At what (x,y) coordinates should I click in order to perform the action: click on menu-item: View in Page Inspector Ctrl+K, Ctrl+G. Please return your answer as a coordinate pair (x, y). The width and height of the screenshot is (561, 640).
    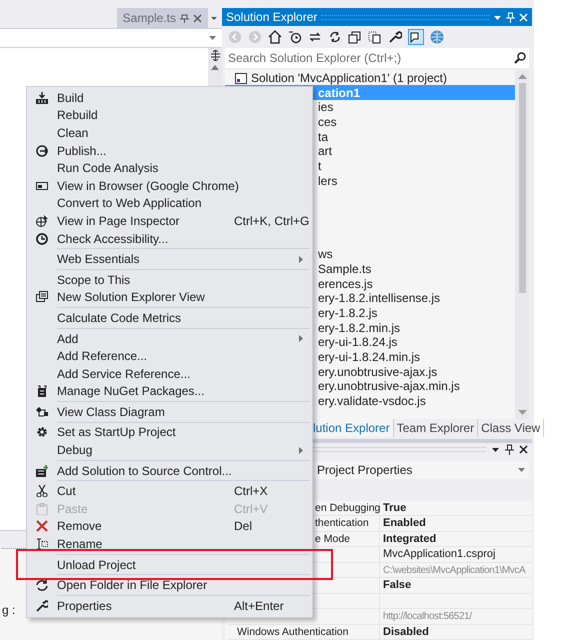
    Looking at the image, I should click on (169, 221).